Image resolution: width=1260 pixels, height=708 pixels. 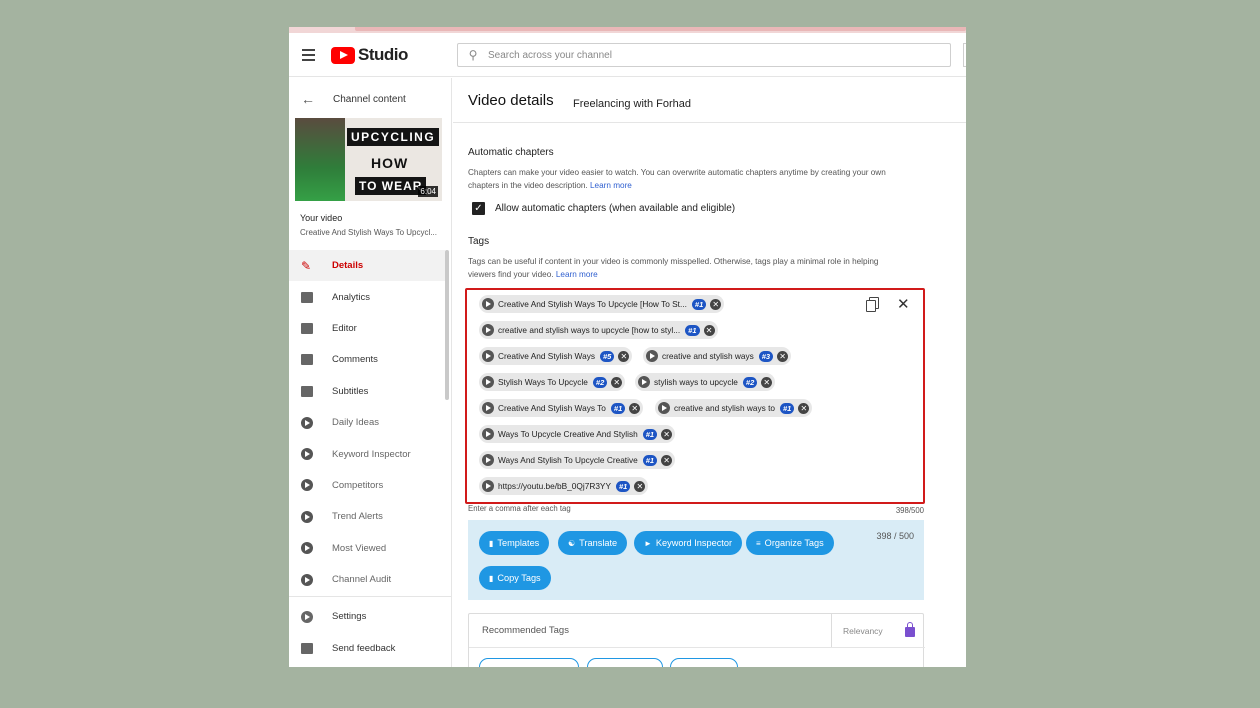 What do you see at coordinates (367, 647) in the screenshot?
I see `sidebar-item-send-feedback: Send feedback` at bounding box center [367, 647].